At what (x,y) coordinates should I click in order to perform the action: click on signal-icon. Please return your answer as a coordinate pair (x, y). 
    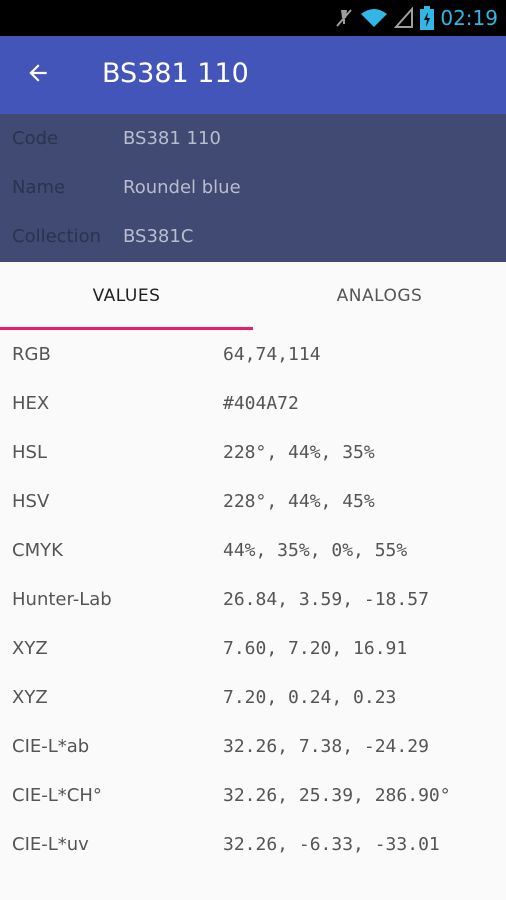
    Looking at the image, I should click on (404, 18).